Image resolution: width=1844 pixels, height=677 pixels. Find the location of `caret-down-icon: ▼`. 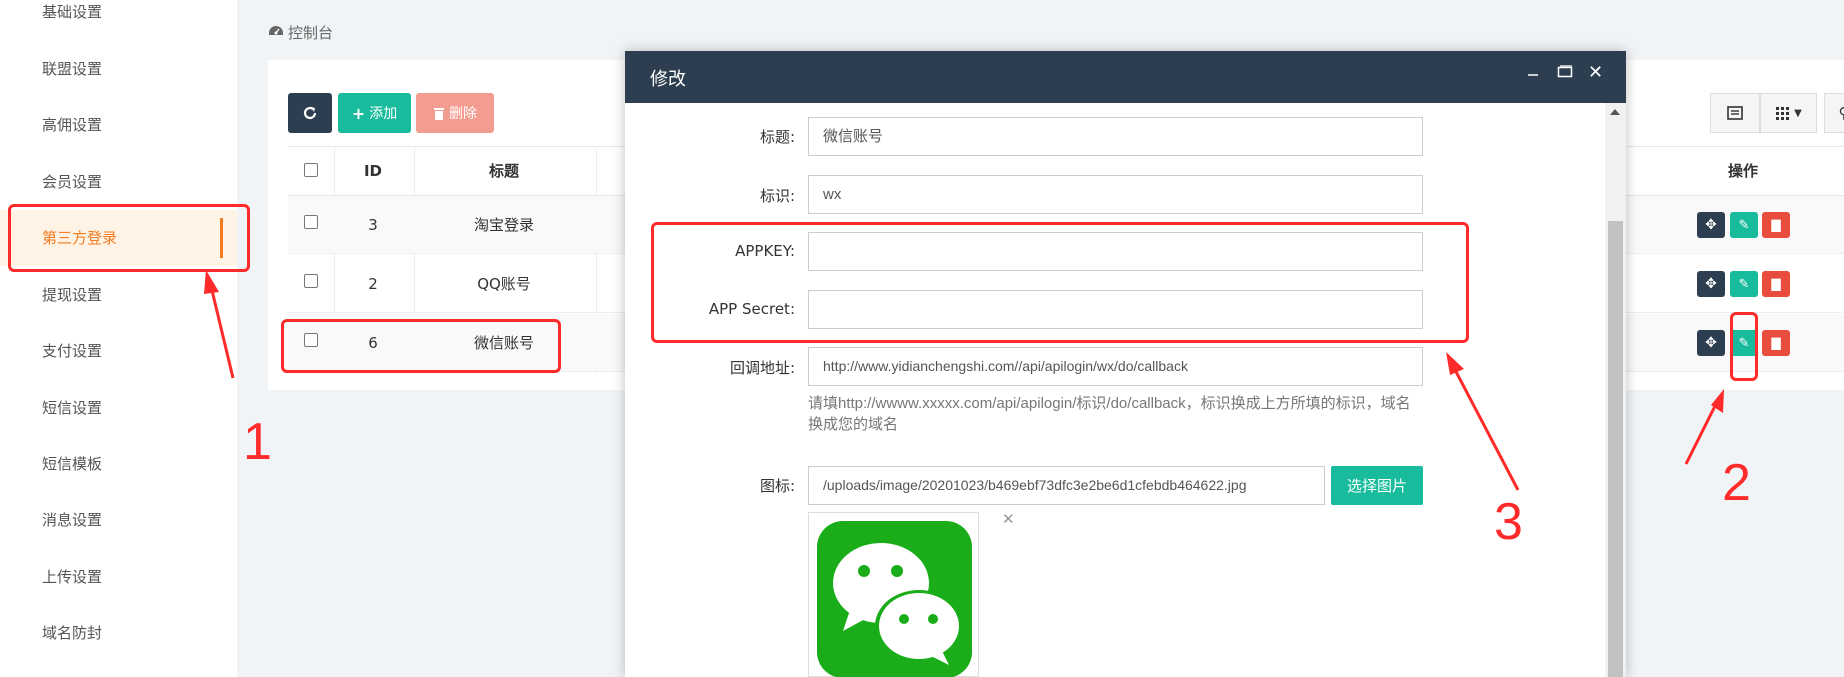

caret-down-icon: ▼ is located at coordinates (1798, 113).